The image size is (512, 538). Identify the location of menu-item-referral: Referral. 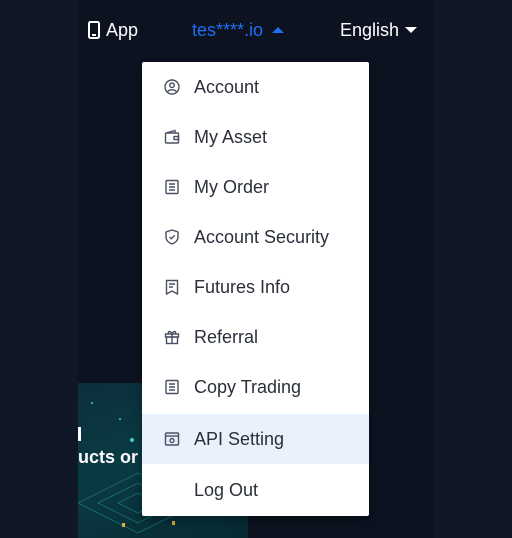
(255, 337).